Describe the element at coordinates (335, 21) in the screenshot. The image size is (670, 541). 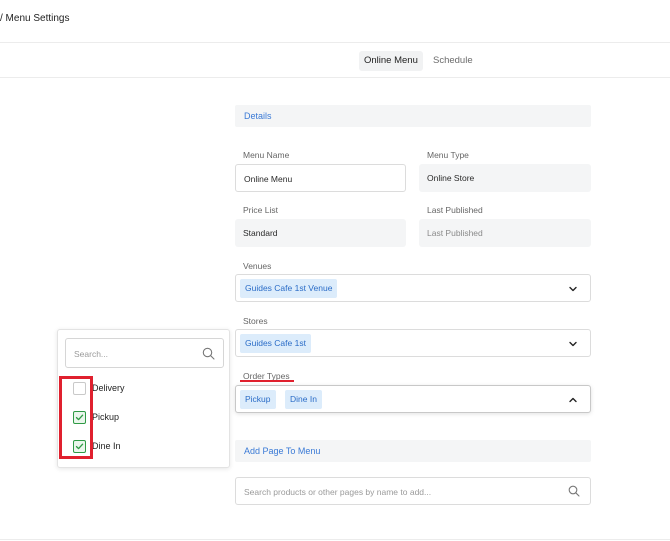
I see `top-bar: / Menu Settings` at that location.